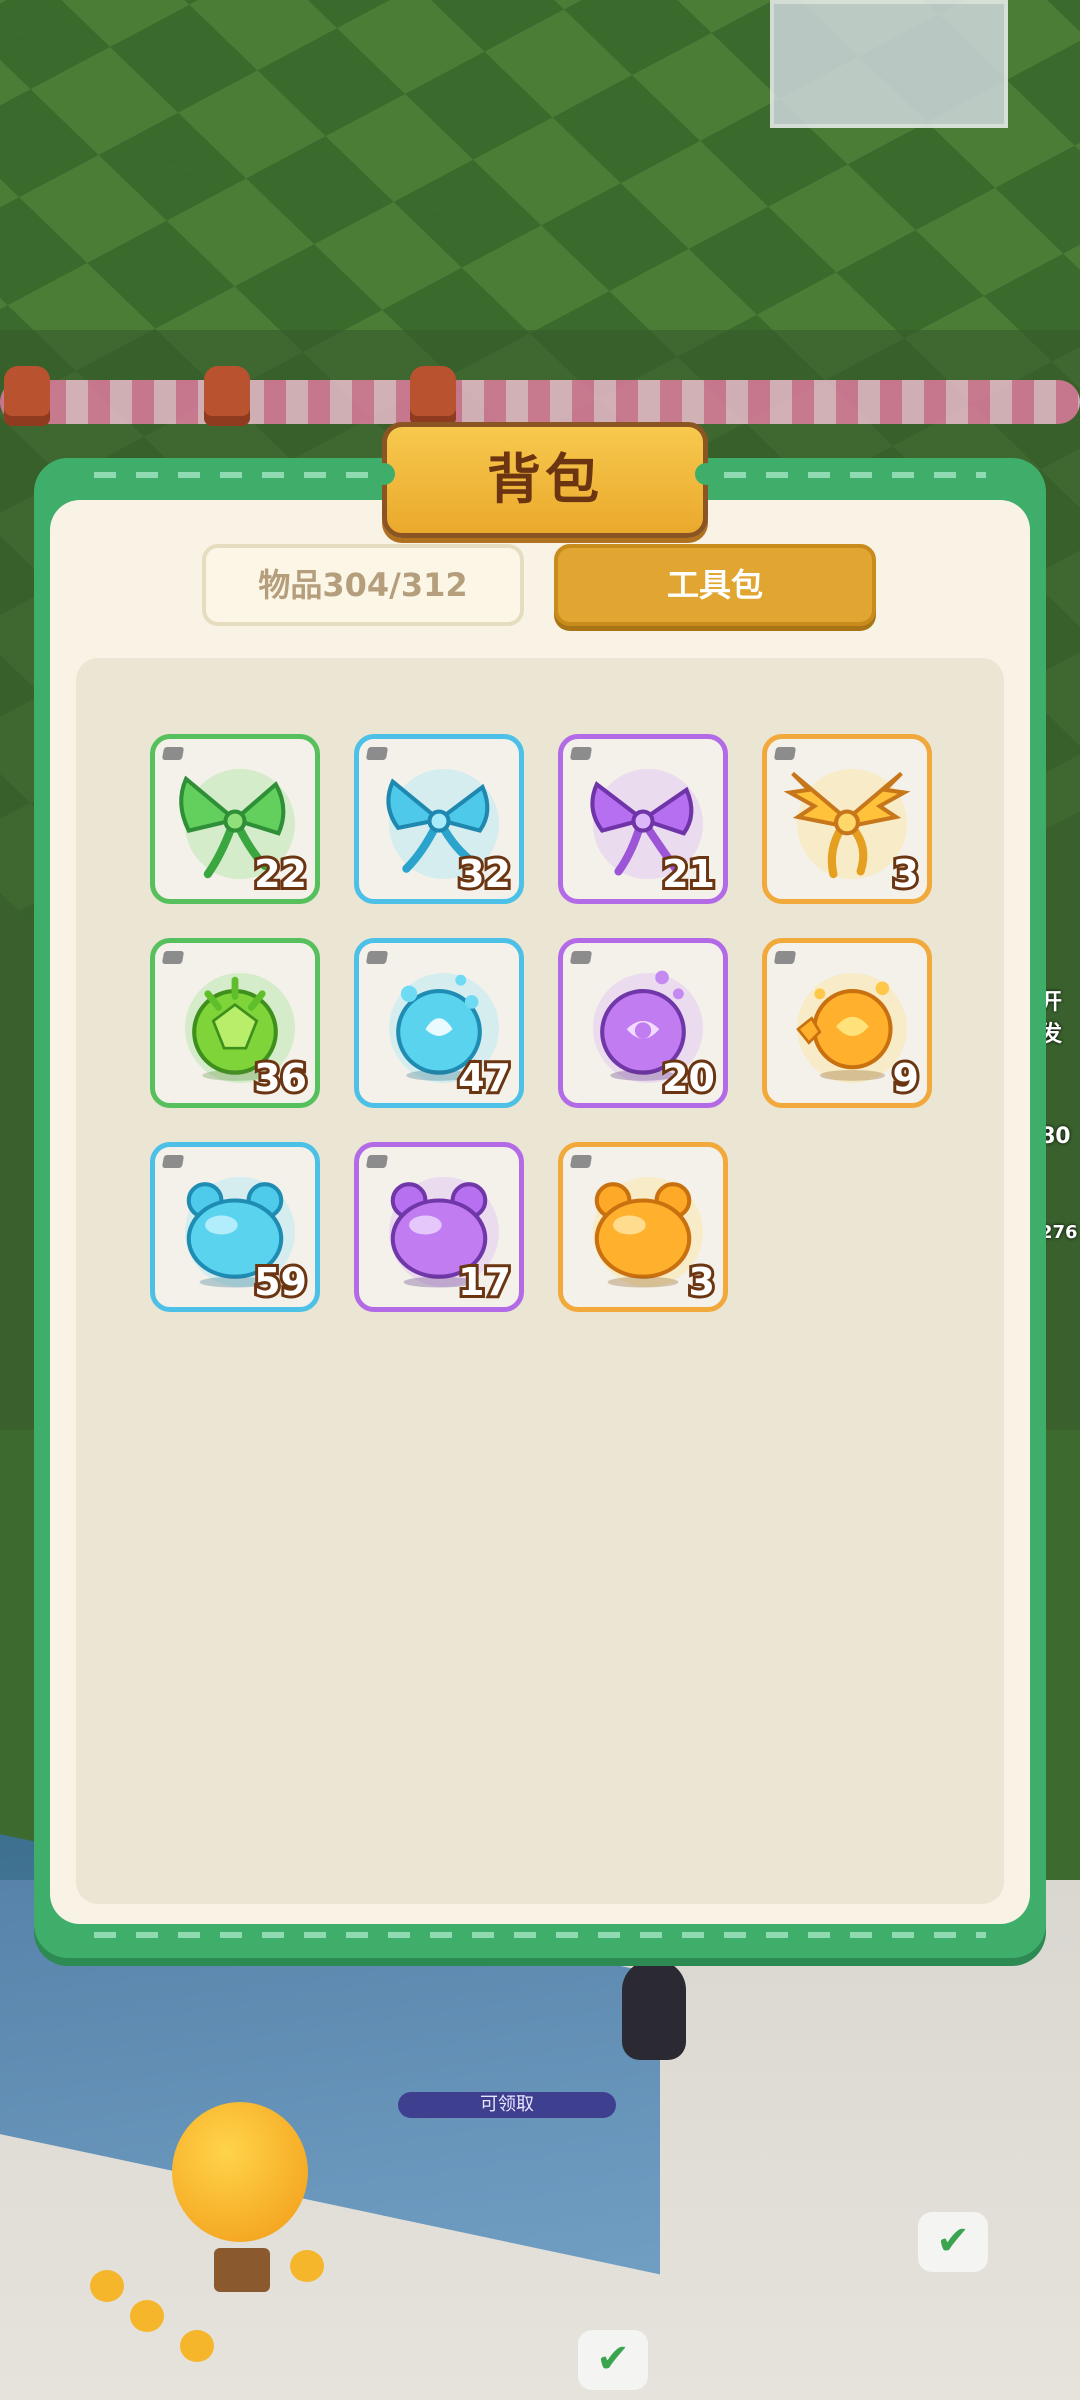 This screenshot has height=2400, width=1080. What do you see at coordinates (439, 1023) in the screenshot?
I see `inventory-slot: 47` at bounding box center [439, 1023].